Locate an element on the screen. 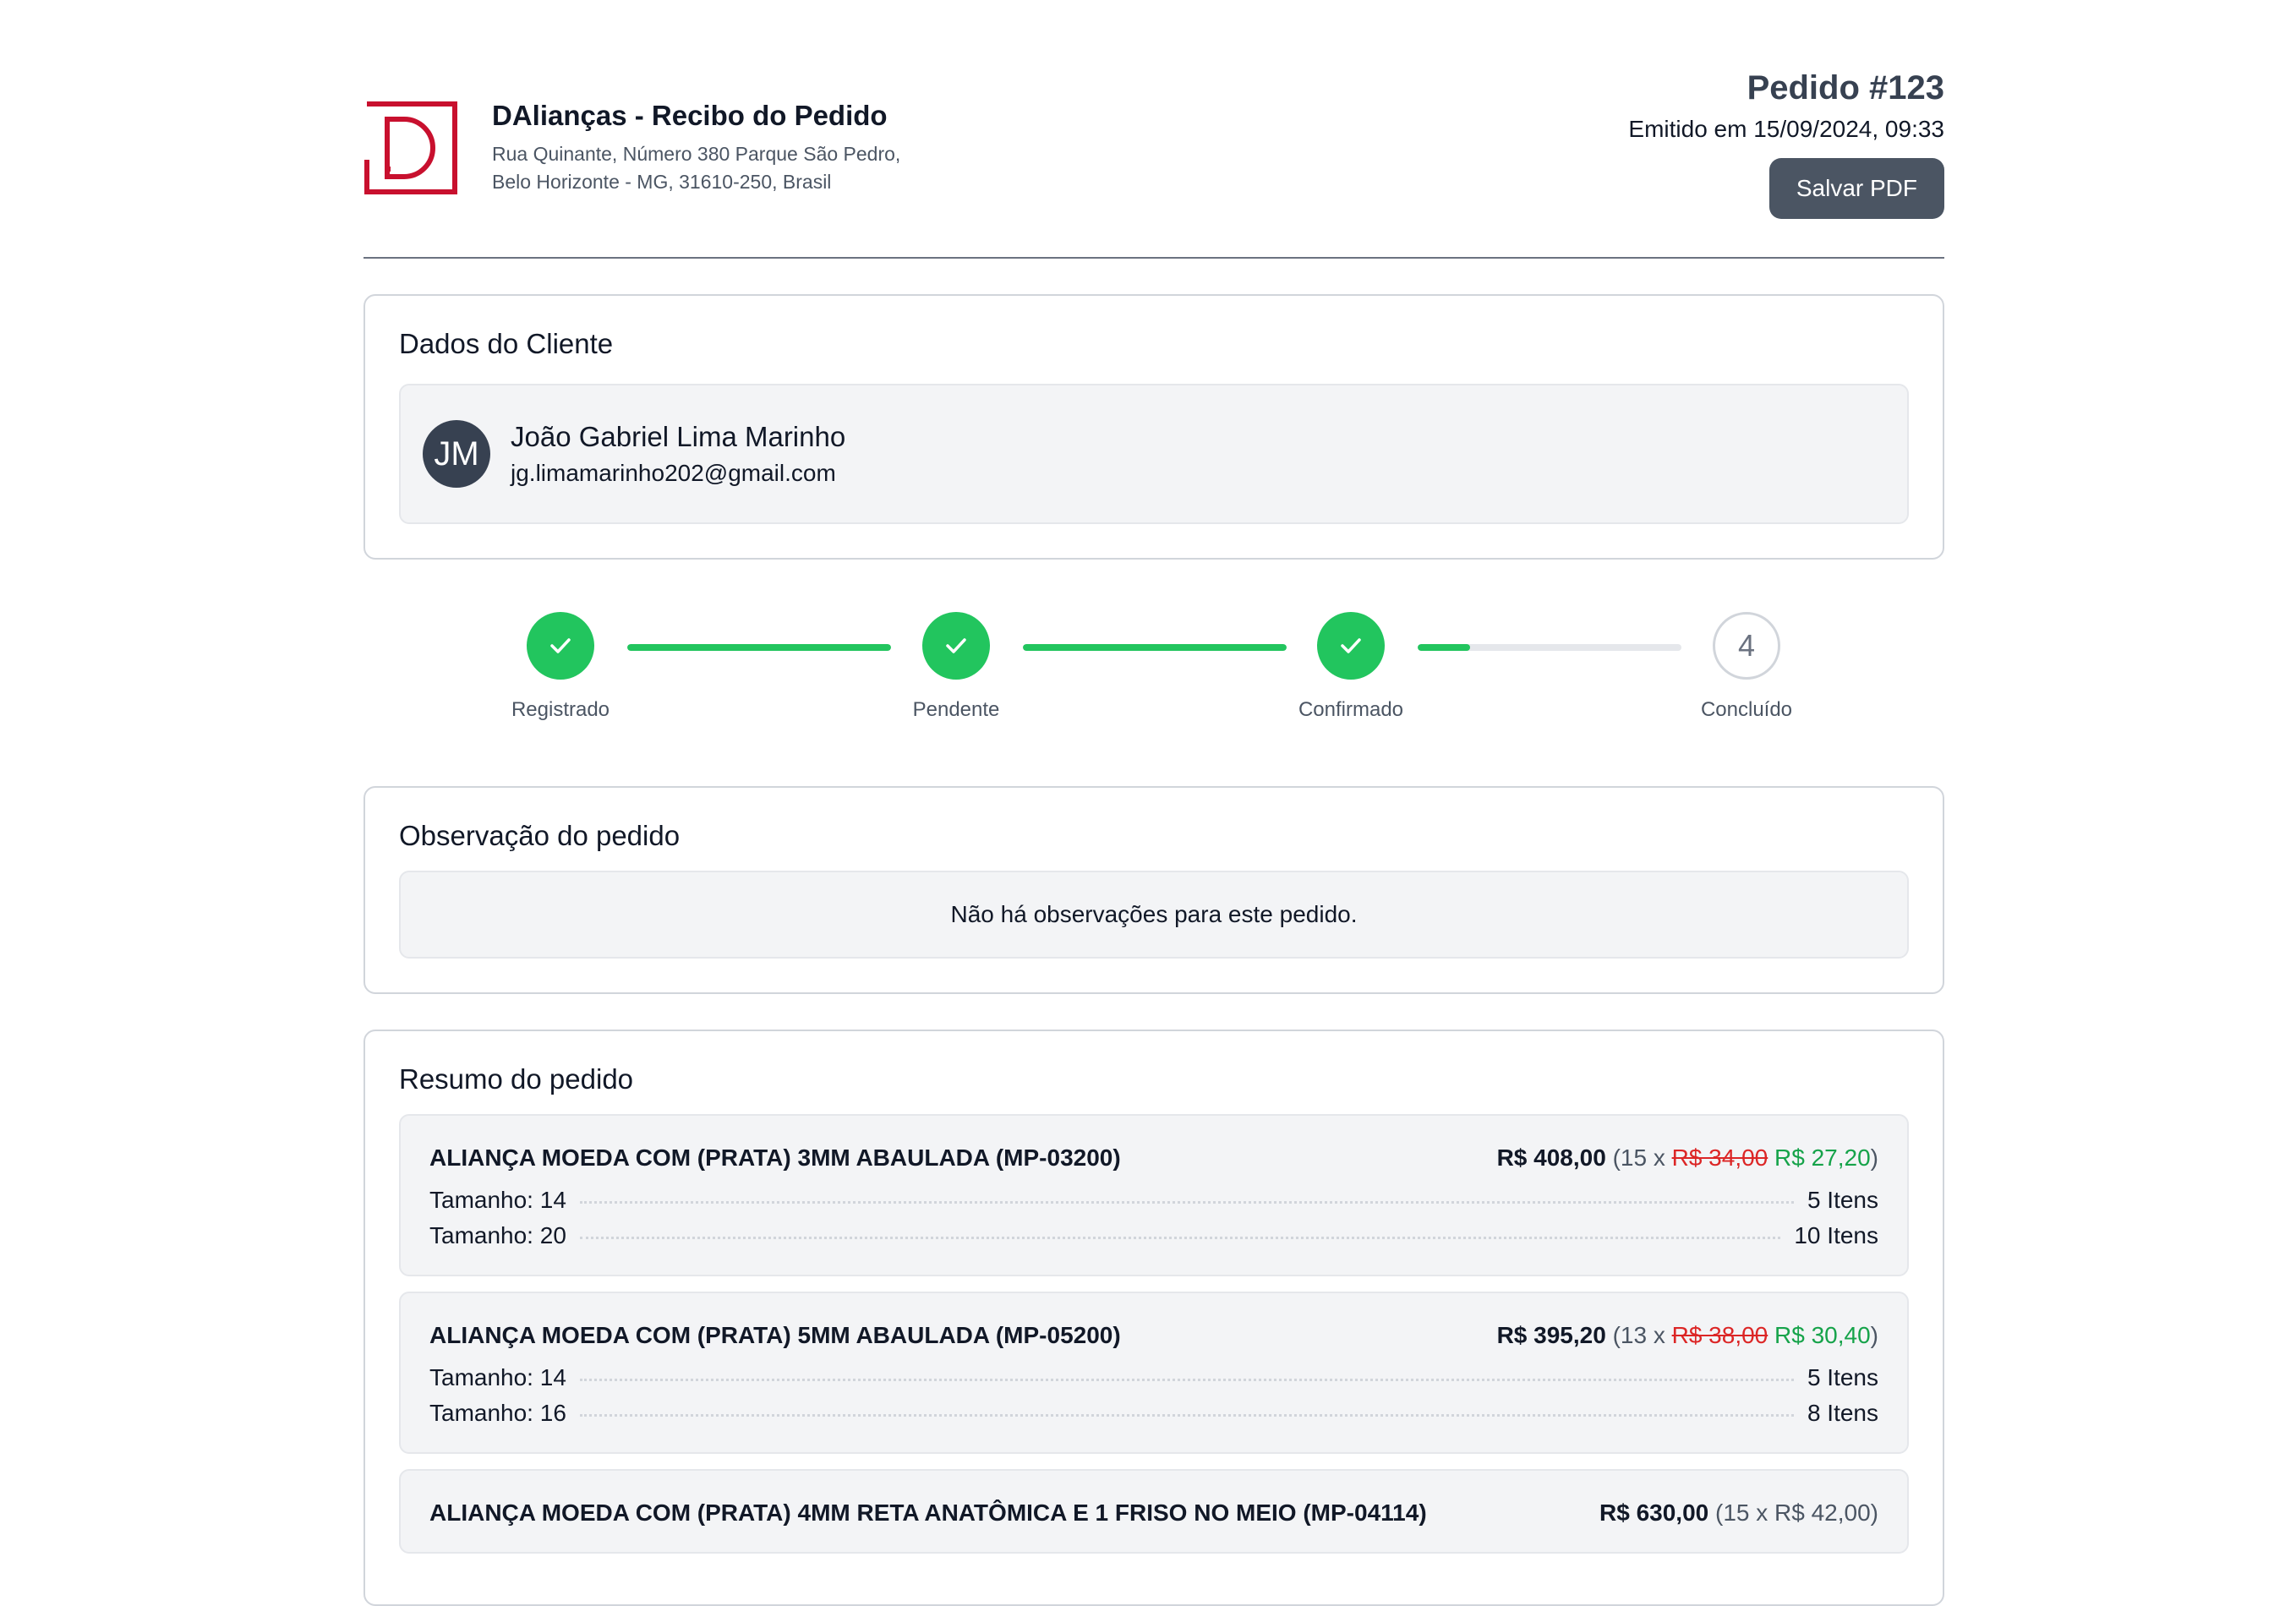 The height and width of the screenshot is (1606, 2296). item-total: R$ 408,00 is located at coordinates (1551, 1157).